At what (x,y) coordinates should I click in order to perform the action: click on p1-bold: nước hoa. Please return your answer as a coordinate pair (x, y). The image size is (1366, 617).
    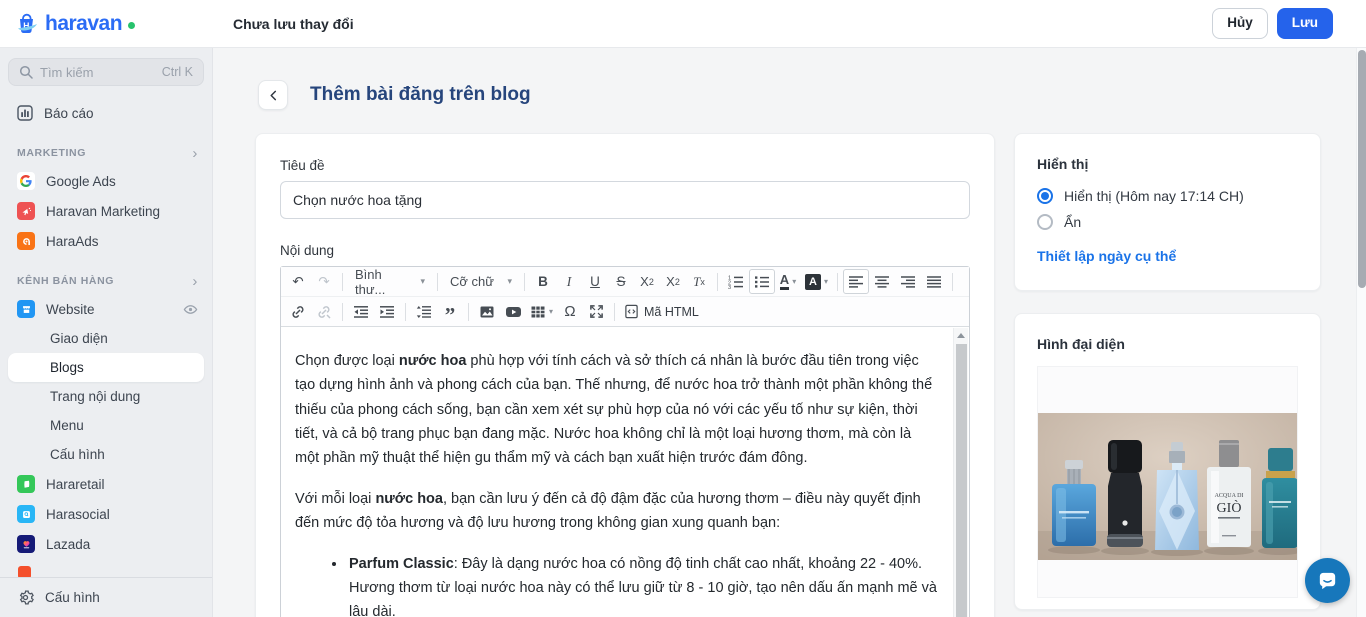
    Looking at the image, I should click on (432, 361).